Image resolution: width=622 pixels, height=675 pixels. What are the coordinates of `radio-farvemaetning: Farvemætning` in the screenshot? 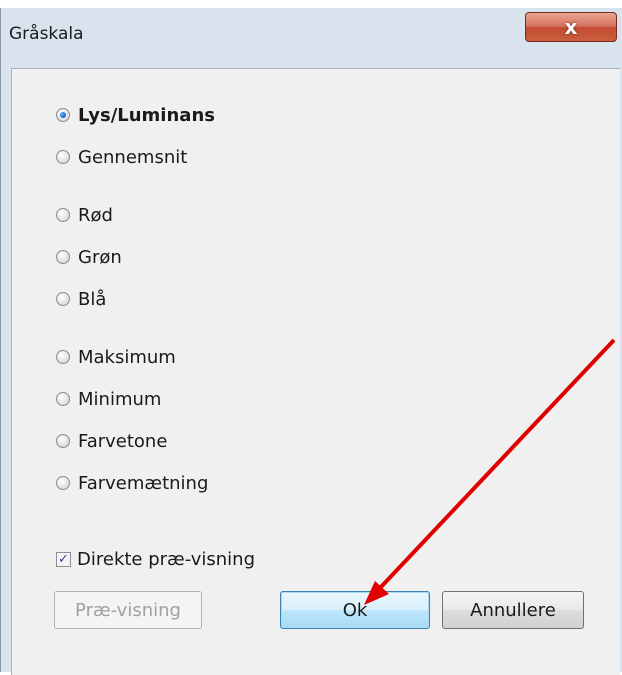 It's located at (132, 483).